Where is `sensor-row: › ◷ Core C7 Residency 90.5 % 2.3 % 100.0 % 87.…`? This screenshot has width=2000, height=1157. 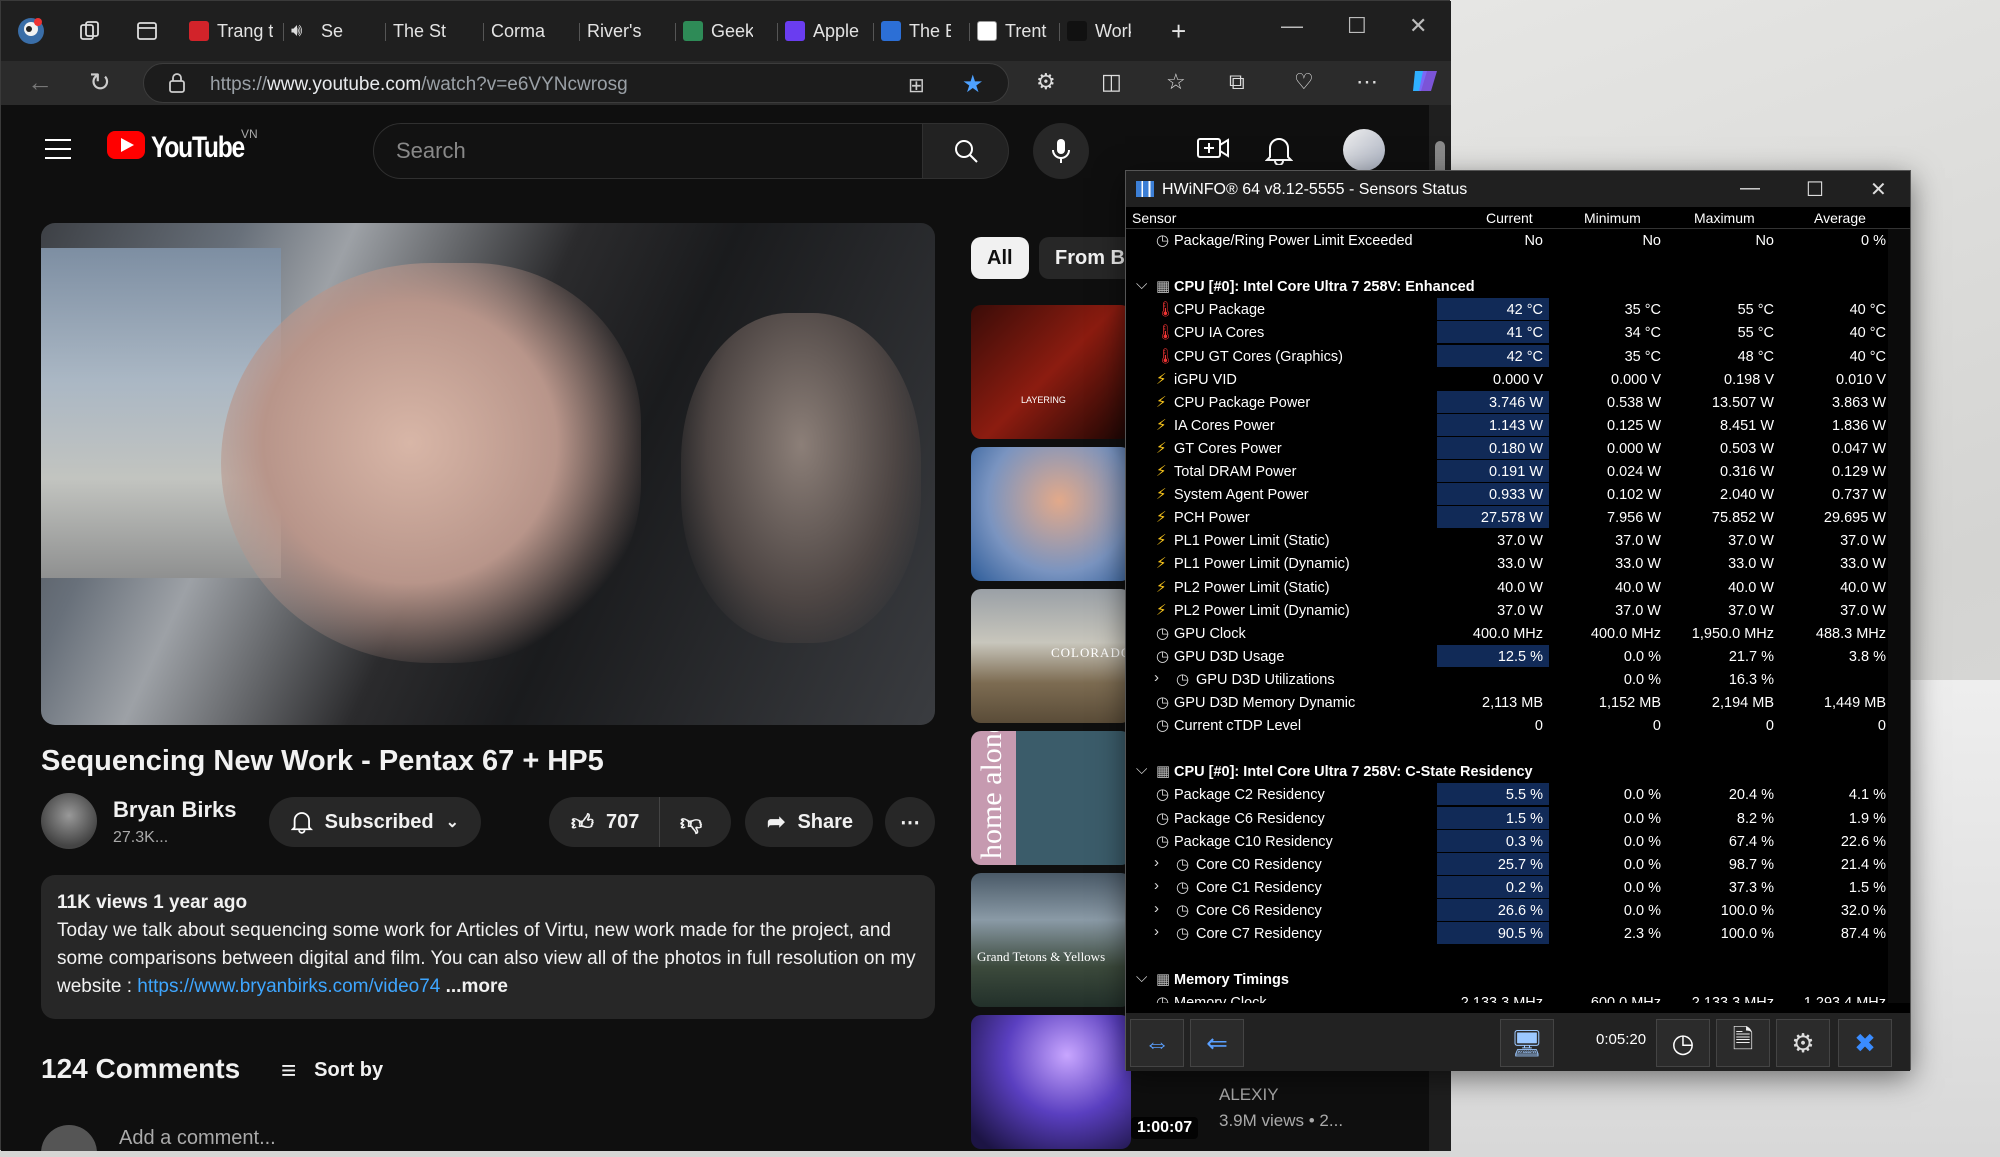
sensor-row: › ◷ Core C7 Residency 90.5 % 2.3 % 100.0 % 87.… is located at coordinates (1506, 933).